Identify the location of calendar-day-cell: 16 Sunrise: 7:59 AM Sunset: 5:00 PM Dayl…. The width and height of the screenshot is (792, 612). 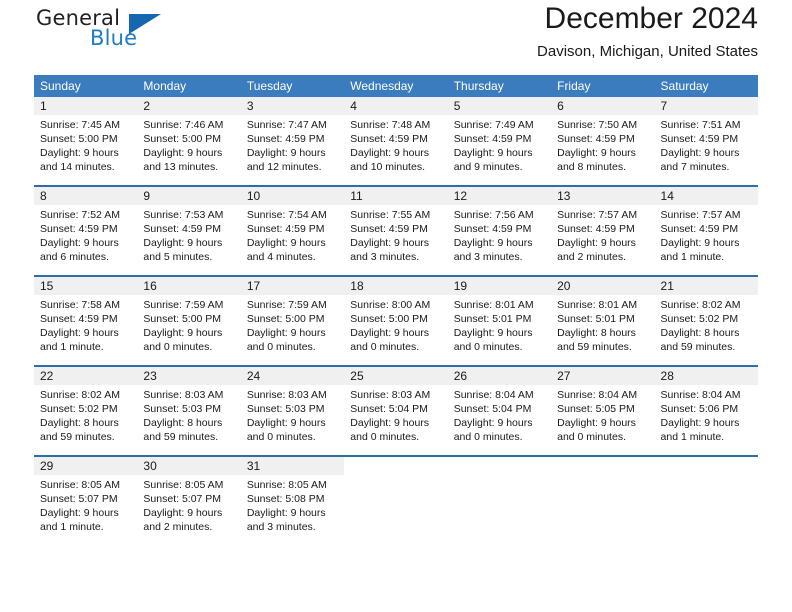
(189, 321).